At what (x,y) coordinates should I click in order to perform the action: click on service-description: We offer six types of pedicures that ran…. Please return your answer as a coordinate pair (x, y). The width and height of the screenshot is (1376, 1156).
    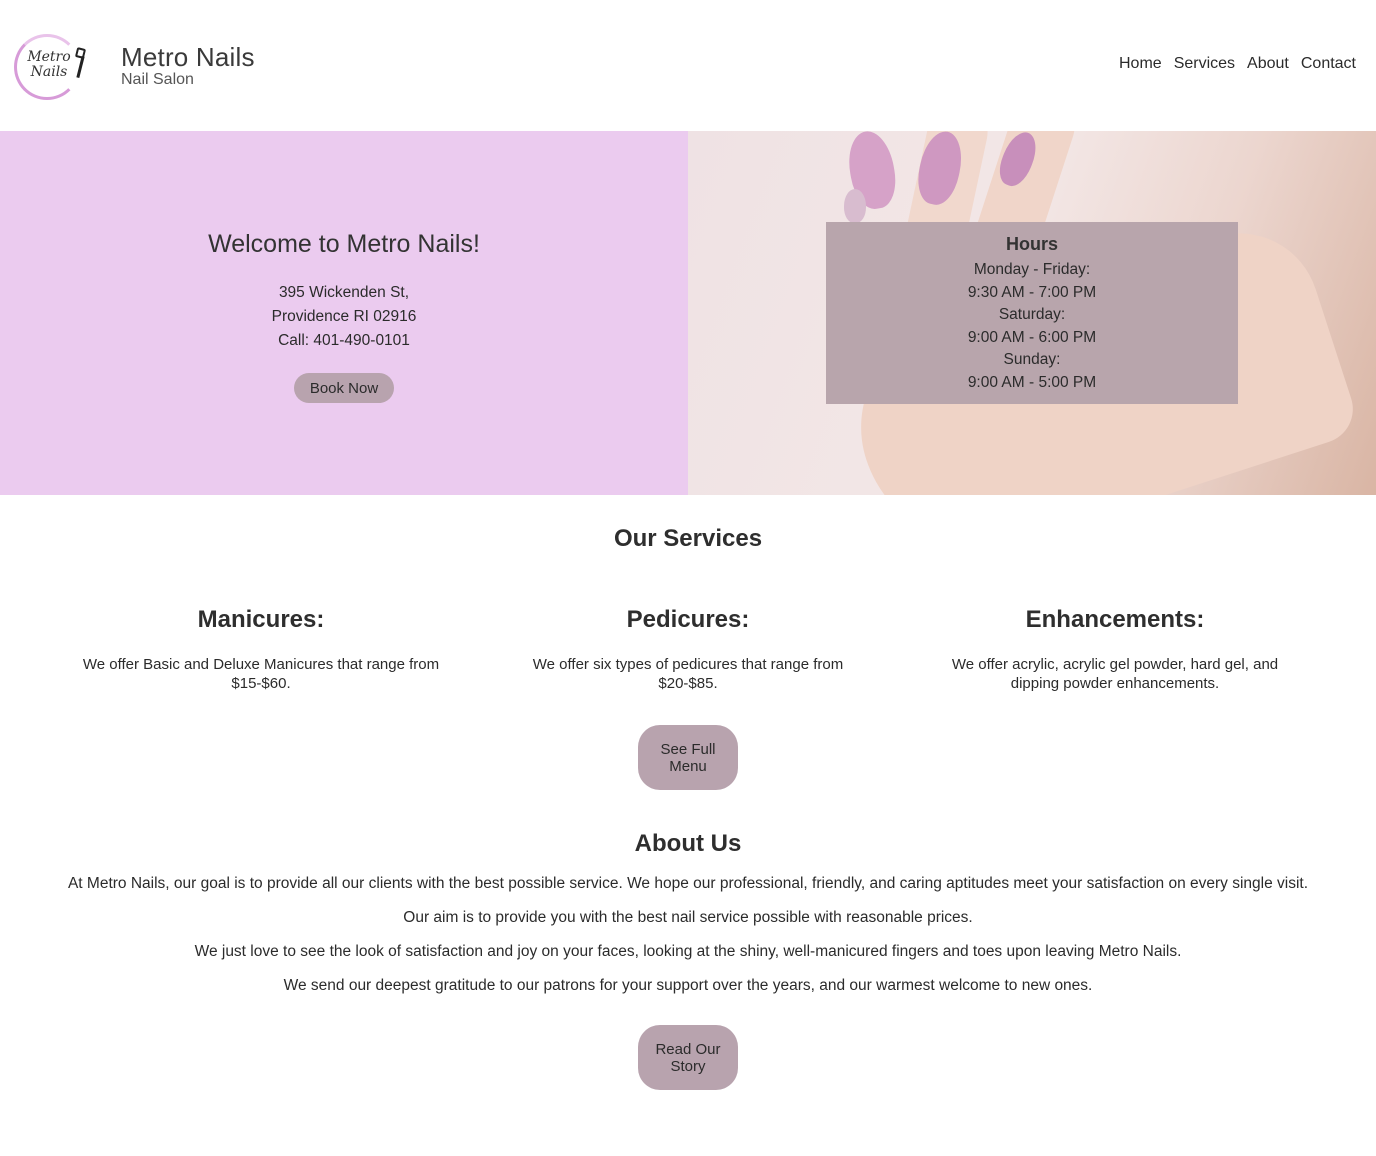
    Looking at the image, I should click on (688, 674).